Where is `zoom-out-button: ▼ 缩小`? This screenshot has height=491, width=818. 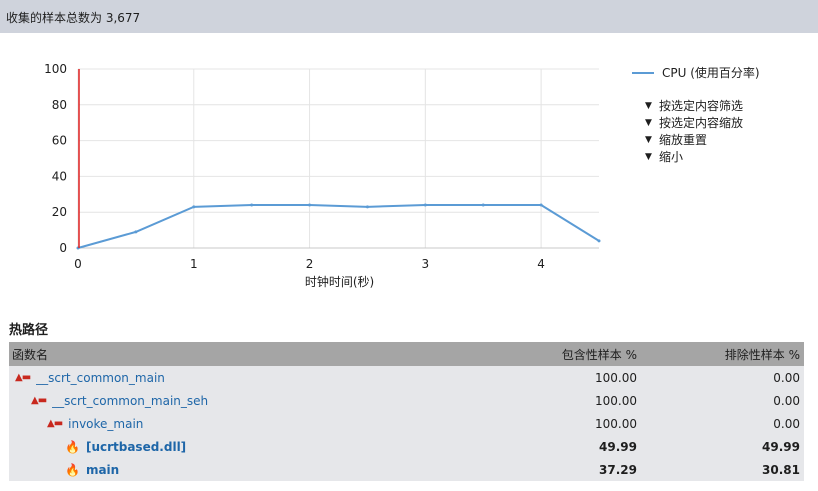
zoom-out-button: ▼ 缩小 is located at coordinates (694, 156).